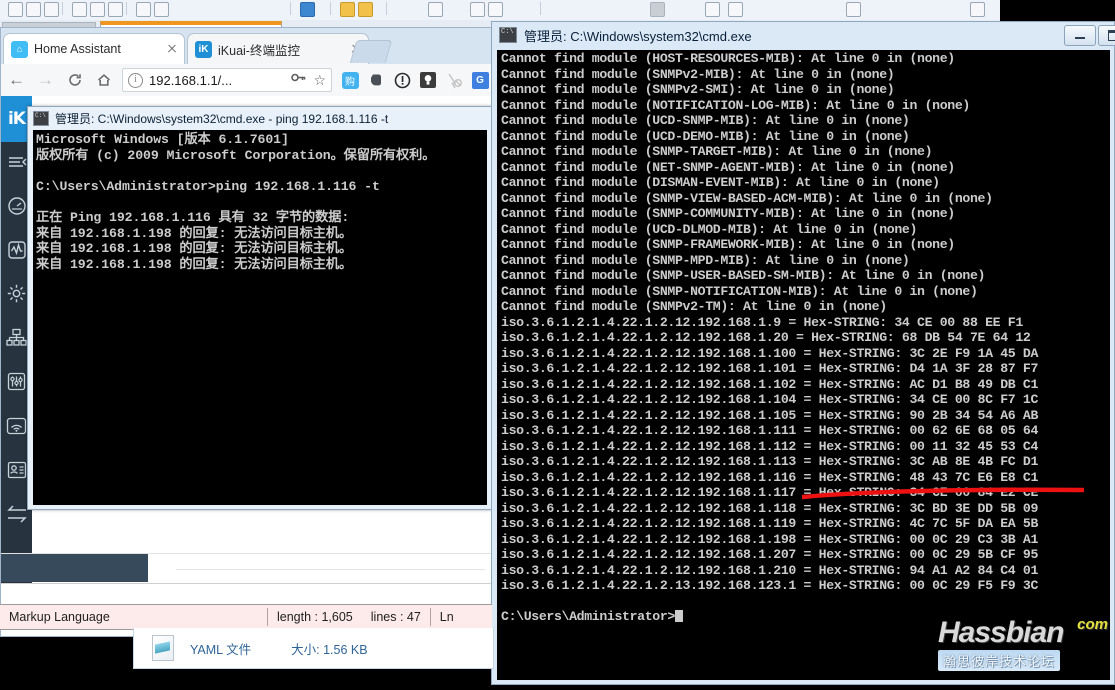  I want to click on close-icon, so click(172, 49).